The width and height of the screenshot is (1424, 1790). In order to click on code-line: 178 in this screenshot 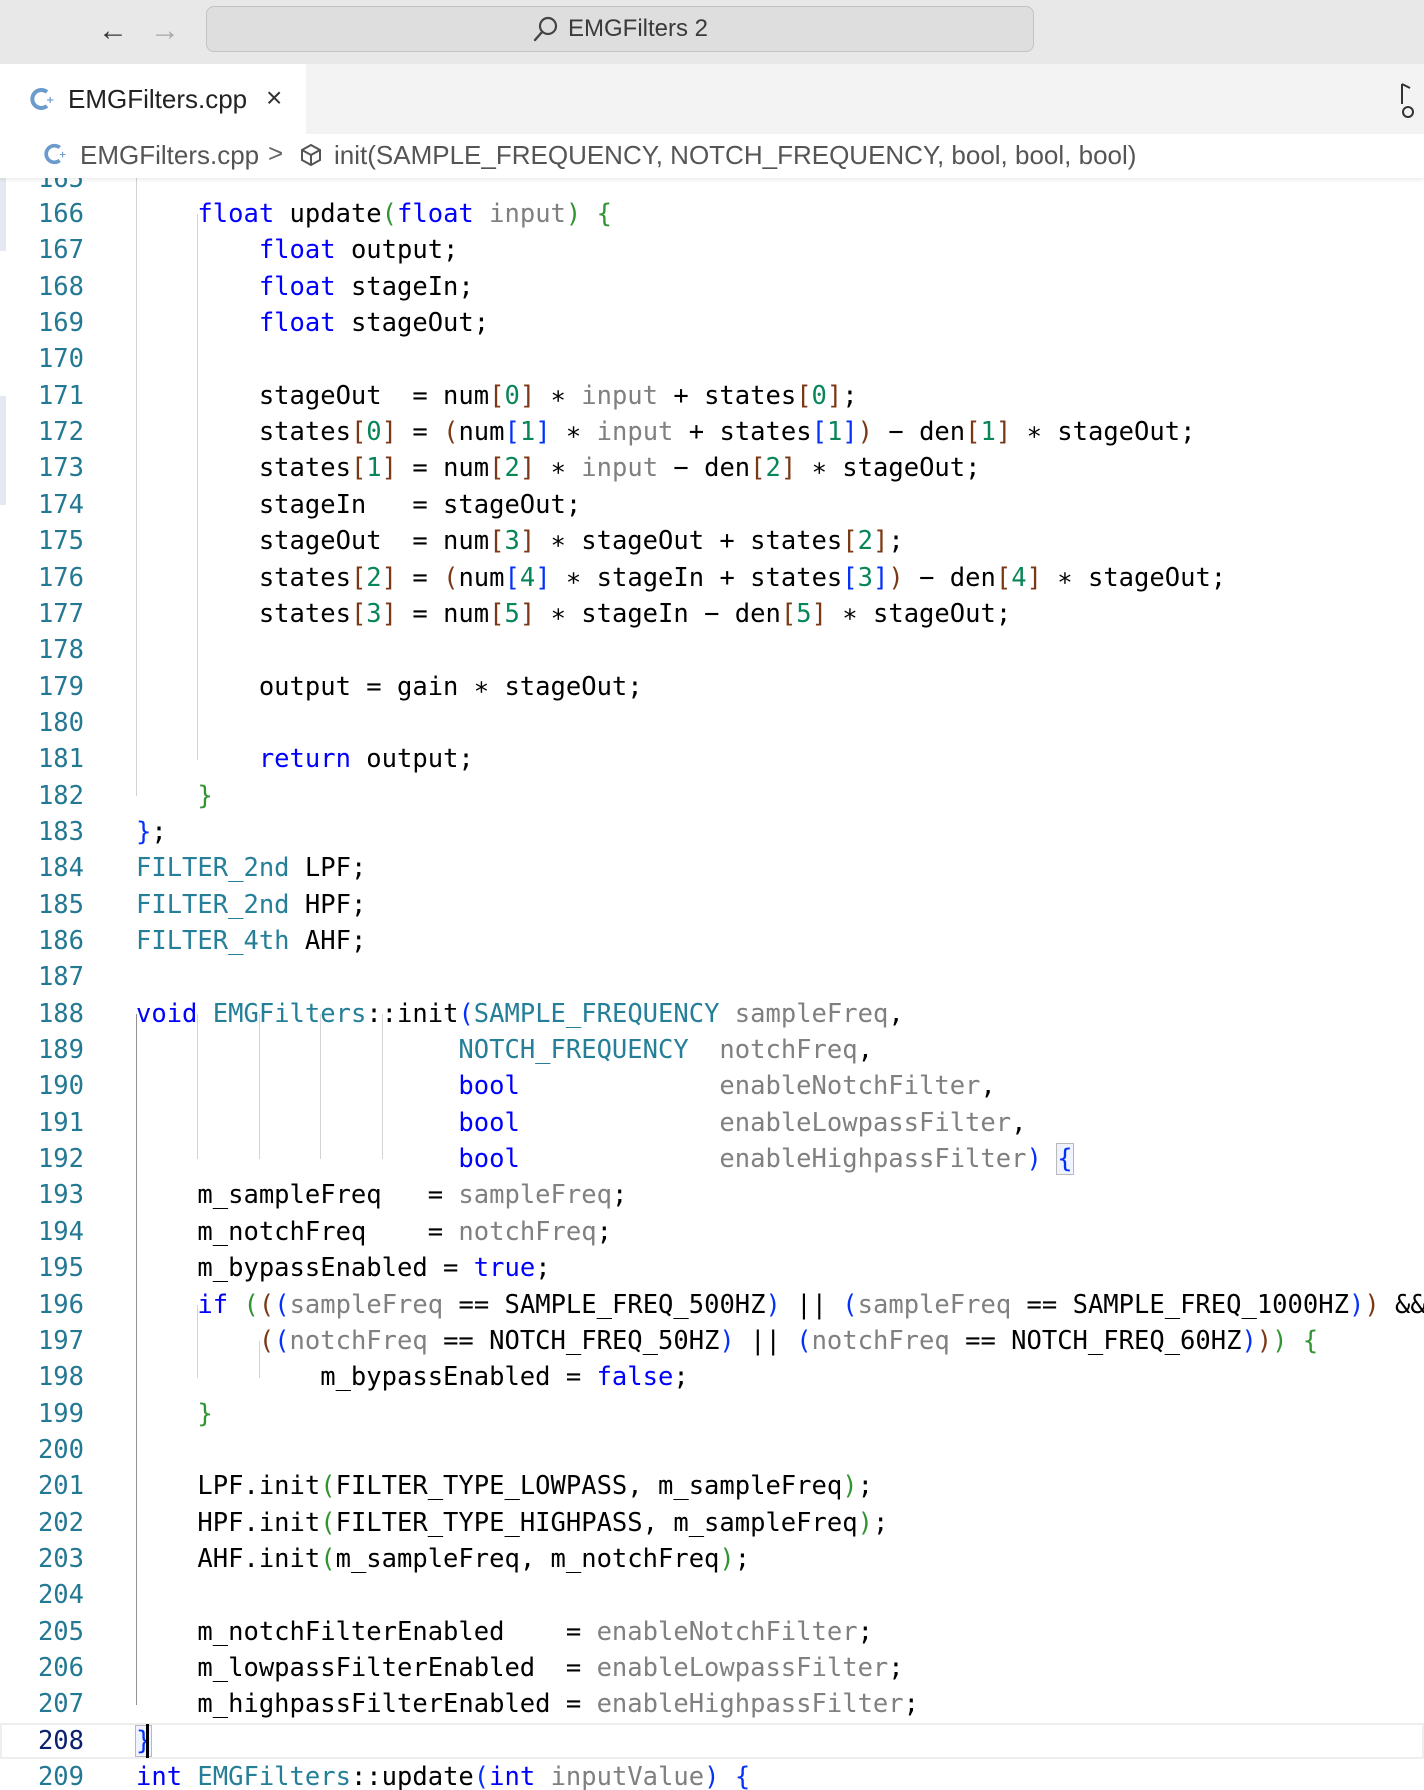, I will do `click(712, 650)`.